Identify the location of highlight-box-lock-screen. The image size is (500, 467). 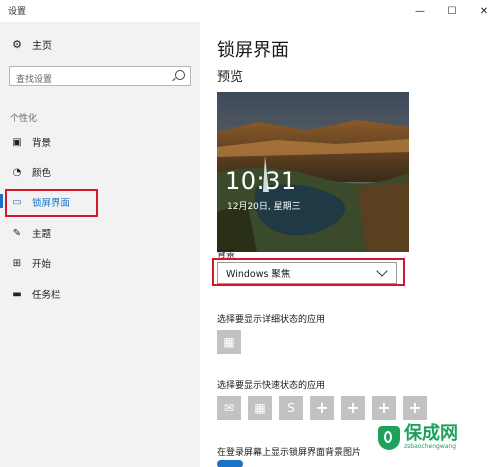
(51, 203).